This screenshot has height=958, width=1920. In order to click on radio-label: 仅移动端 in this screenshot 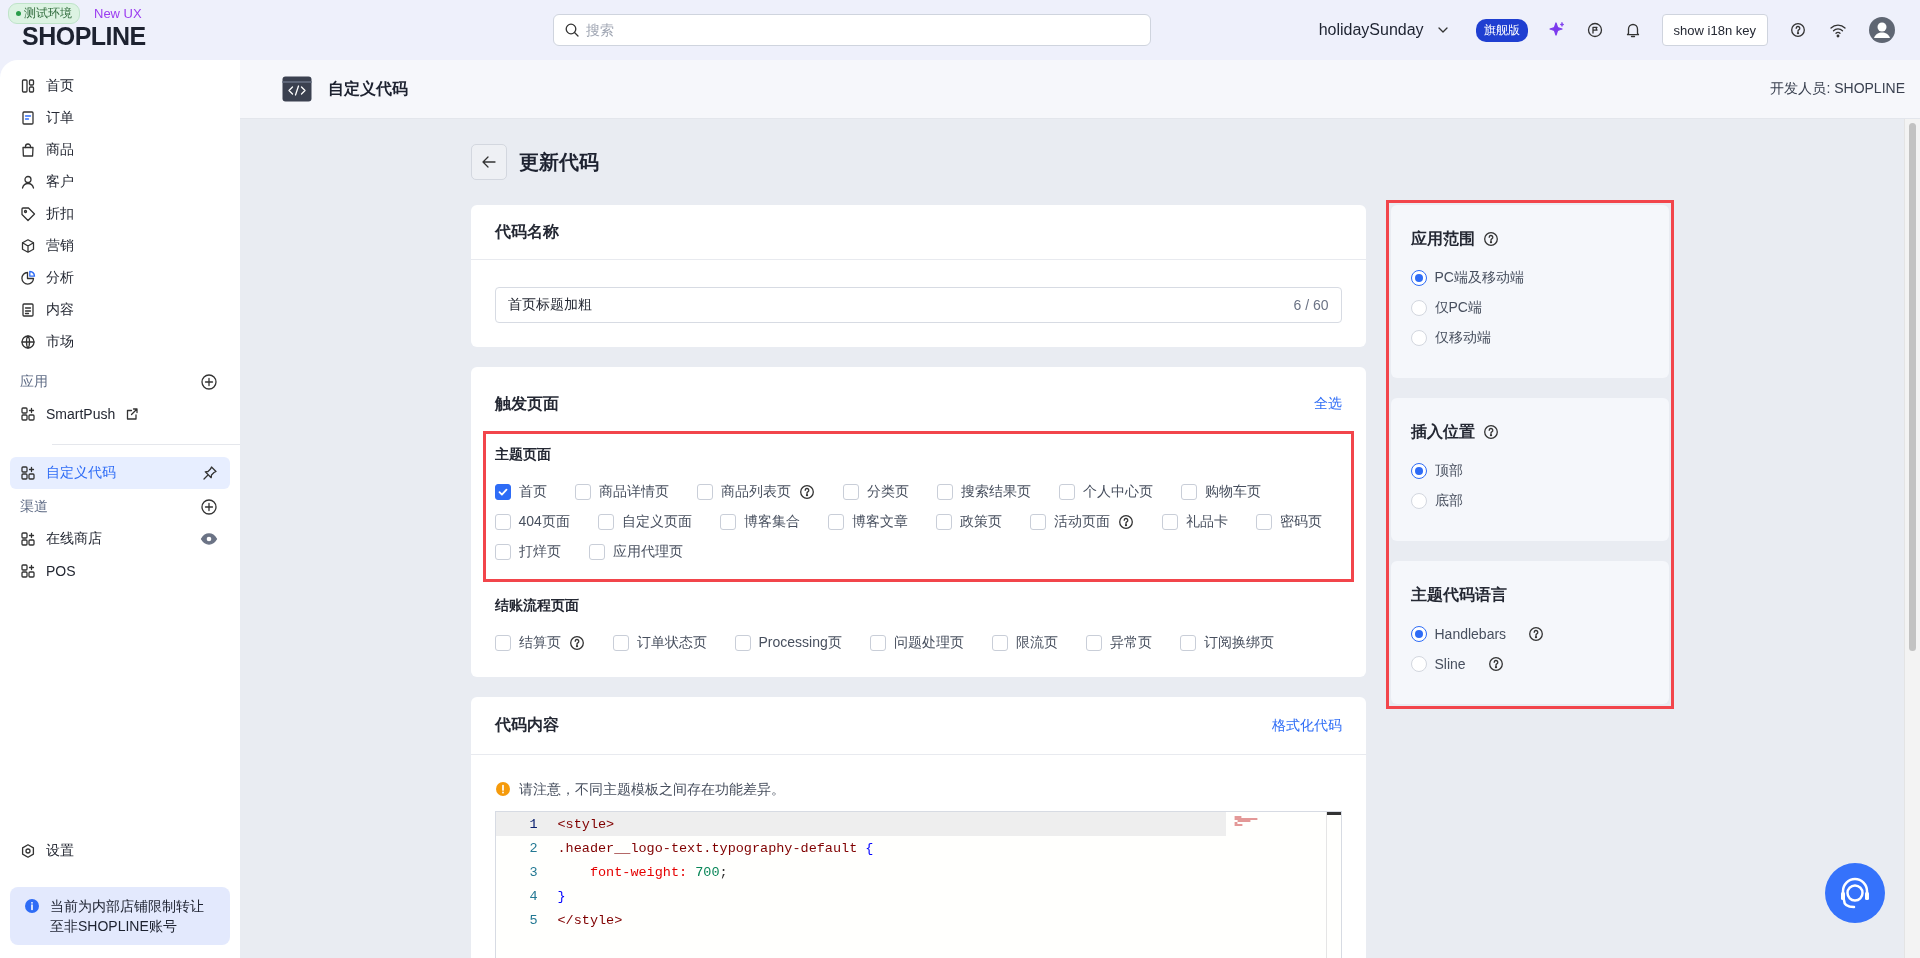, I will do `click(1462, 338)`.